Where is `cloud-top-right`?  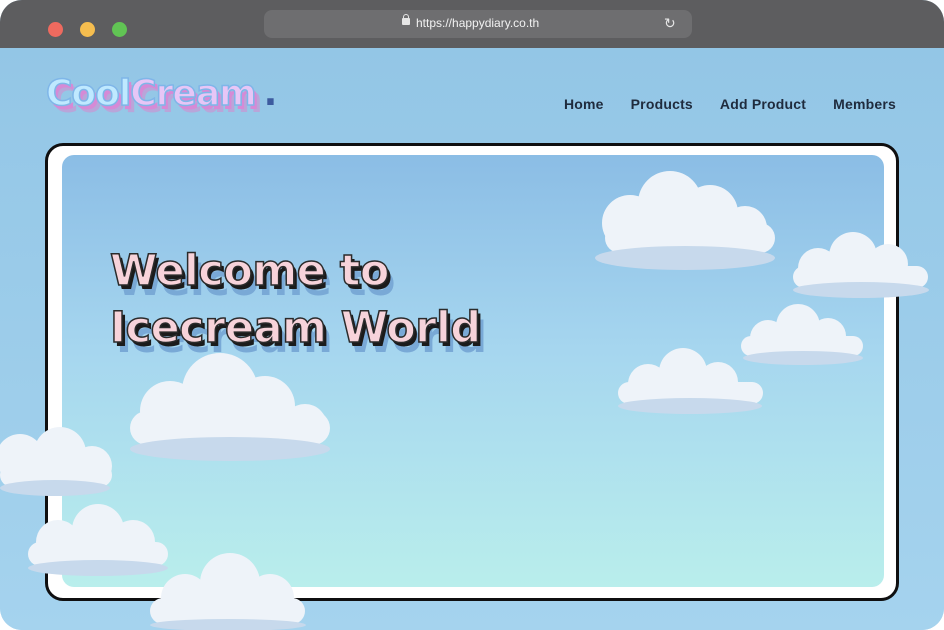
cloud-top-right is located at coordinates (685, 220).